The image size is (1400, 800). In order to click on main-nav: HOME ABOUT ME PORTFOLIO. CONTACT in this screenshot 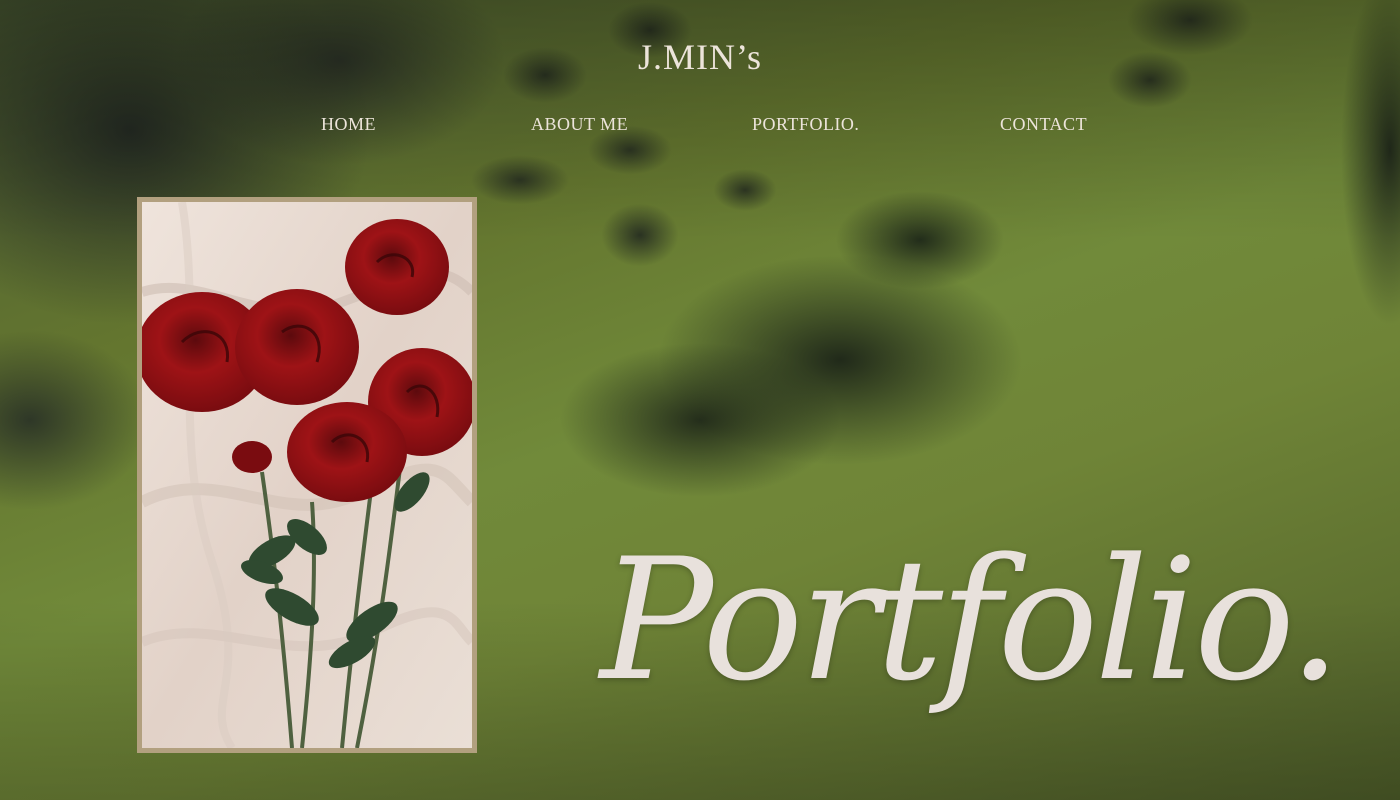, I will do `click(700, 126)`.